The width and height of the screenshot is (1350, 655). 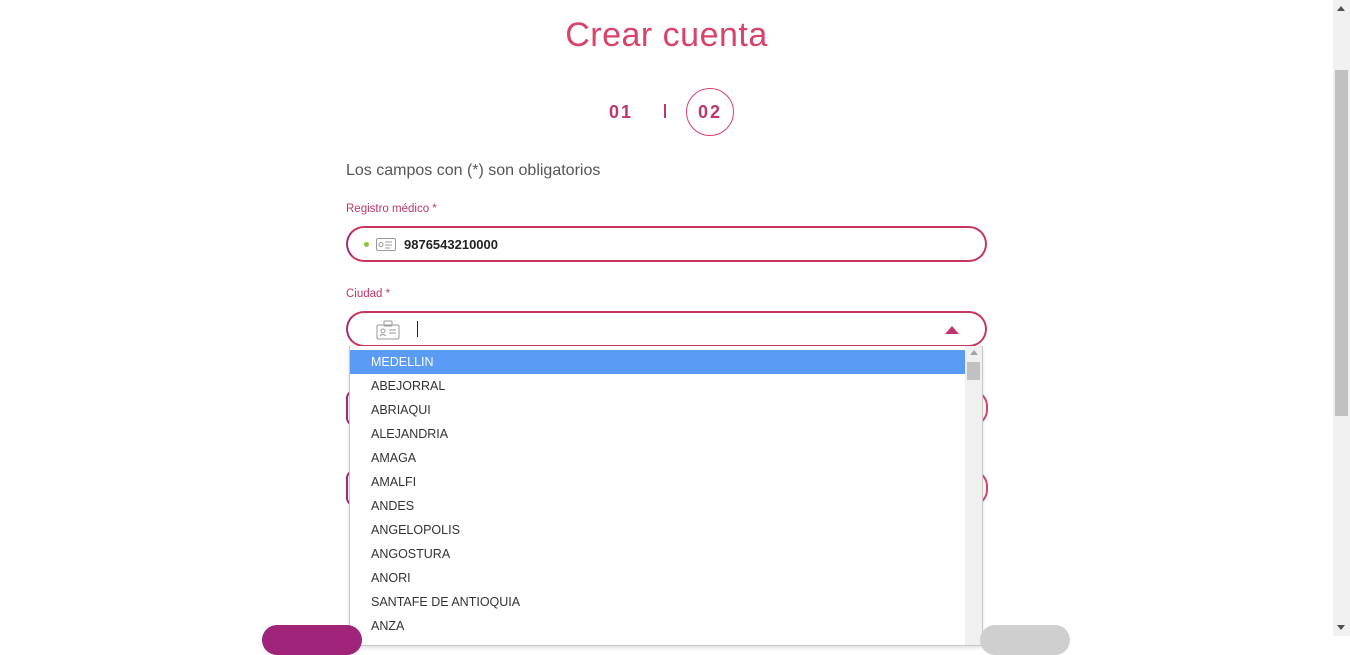 I want to click on step-separator, so click(x=665, y=111).